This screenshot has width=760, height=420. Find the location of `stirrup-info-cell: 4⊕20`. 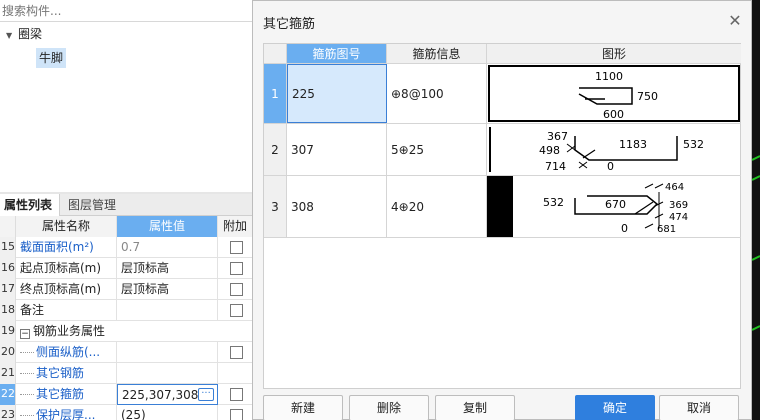

stirrup-info-cell: 4⊕20 is located at coordinates (437, 206).